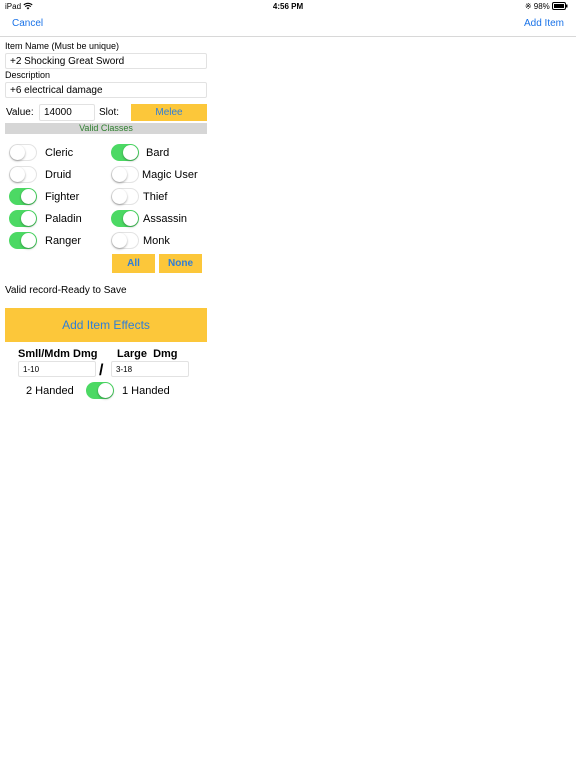  Describe the element at coordinates (109, 112) in the screenshot. I see `slot-label: Slot:` at that location.